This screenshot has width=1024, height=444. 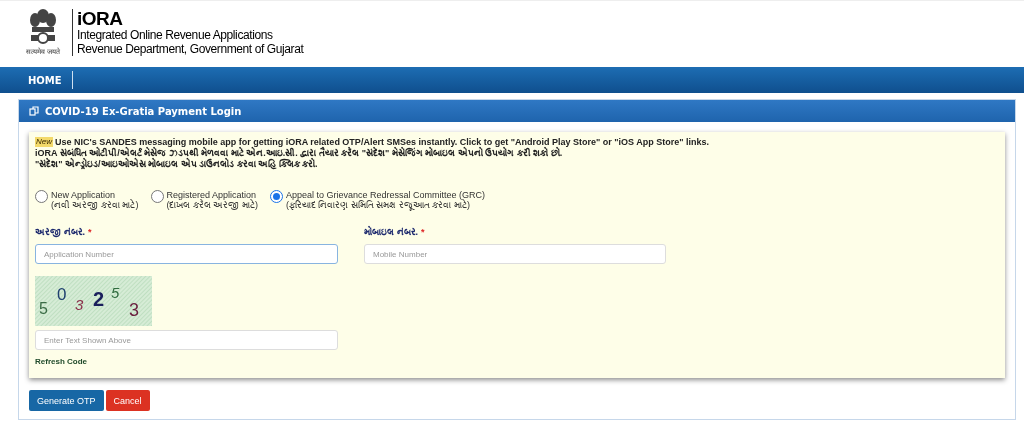 I want to click on field-label: મોબાઇલ નંબર. *, so click(x=395, y=232).